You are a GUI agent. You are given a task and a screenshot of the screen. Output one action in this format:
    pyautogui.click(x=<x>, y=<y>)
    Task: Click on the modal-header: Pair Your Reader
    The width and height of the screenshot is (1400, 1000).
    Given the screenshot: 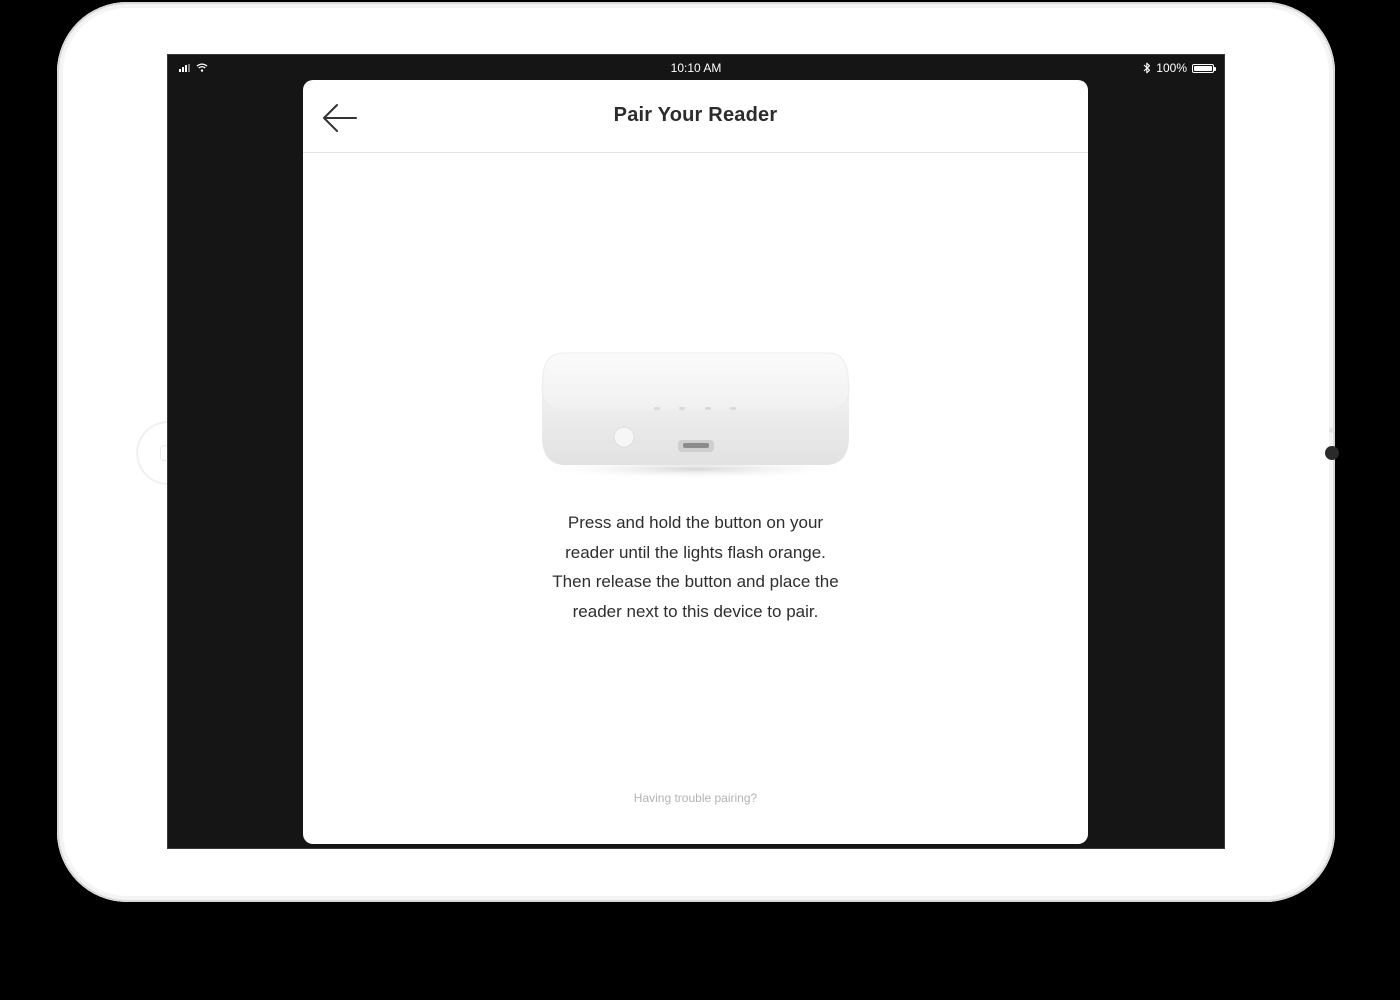 What is the action you would take?
    pyautogui.click(x=695, y=116)
    